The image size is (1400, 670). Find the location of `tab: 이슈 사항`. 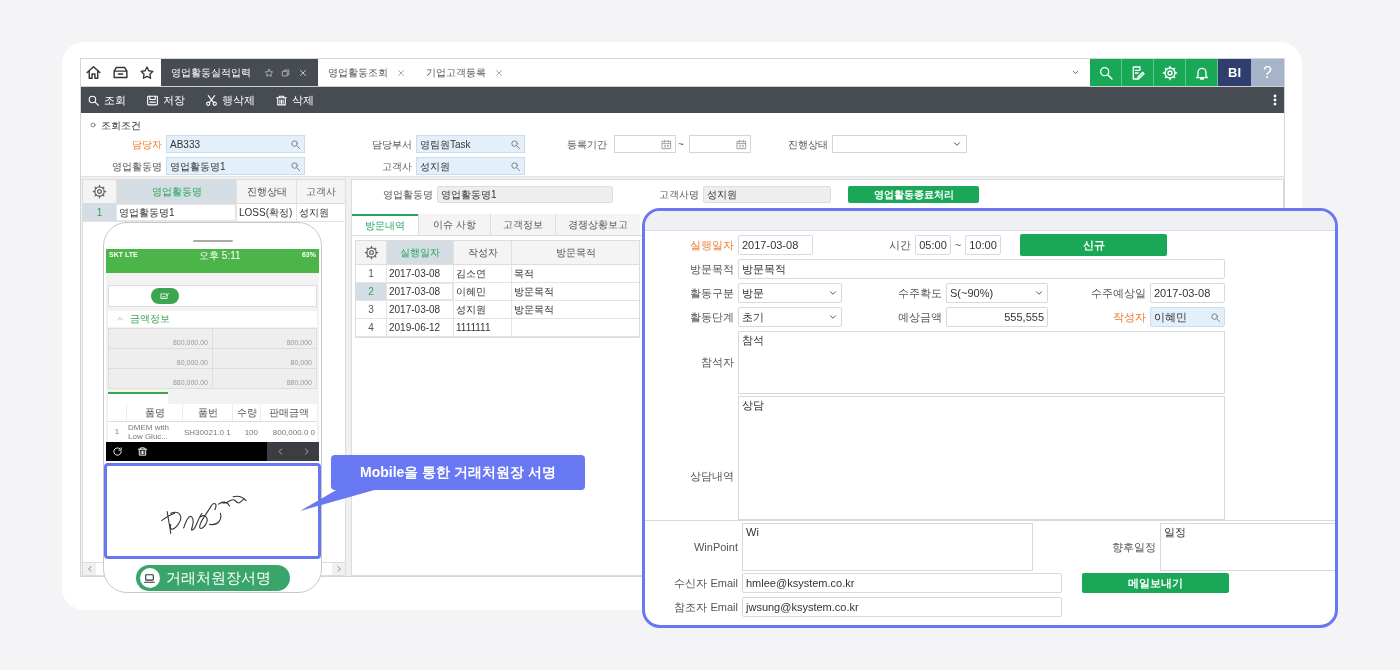

tab: 이슈 사항 is located at coordinates (454, 224).